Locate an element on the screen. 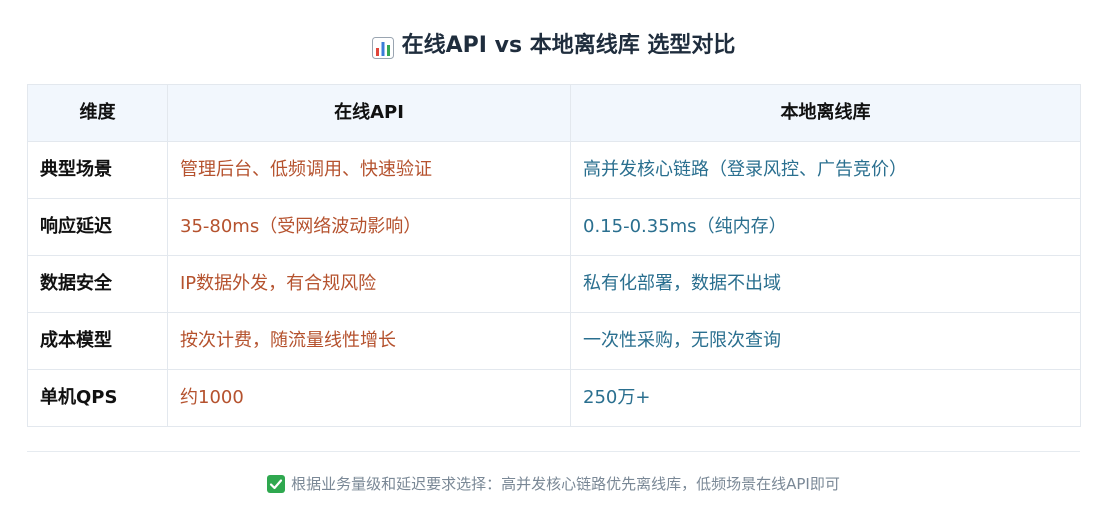 The image size is (1107, 519). row-local-value: 250万+ is located at coordinates (825, 398).